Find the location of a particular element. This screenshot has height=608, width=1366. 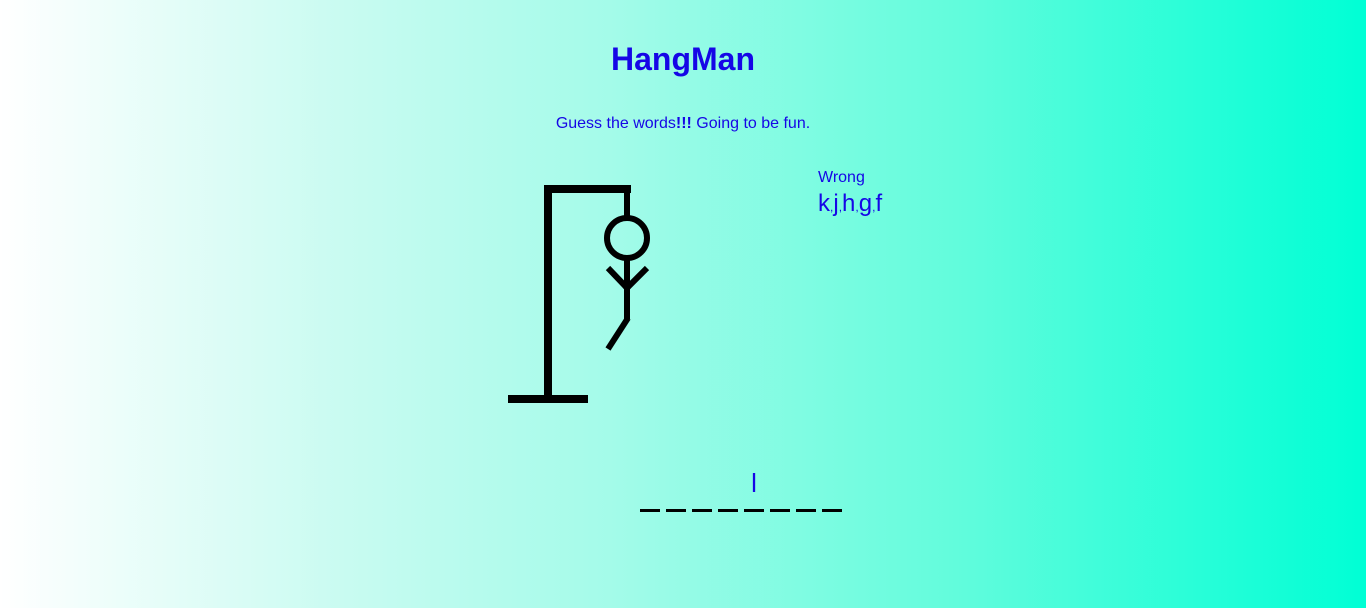

subtitle-text-end: Going to be fun. is located at coordinates (751, 123).